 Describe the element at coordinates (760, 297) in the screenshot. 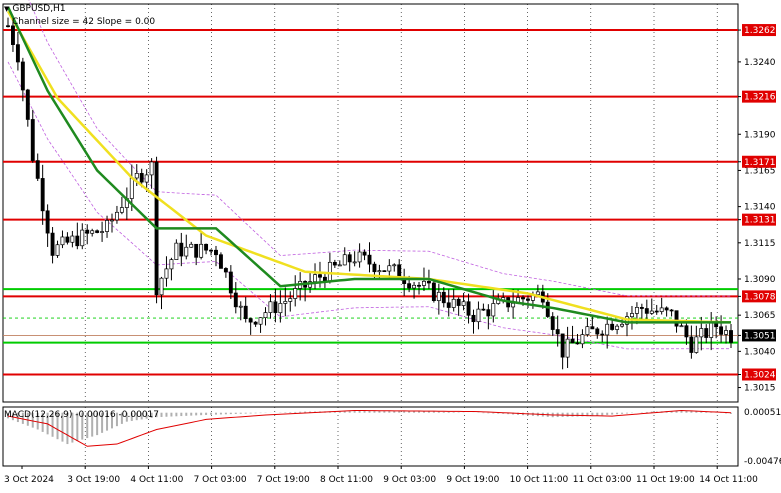

I see `level-price-label: 1.3078` at that location.